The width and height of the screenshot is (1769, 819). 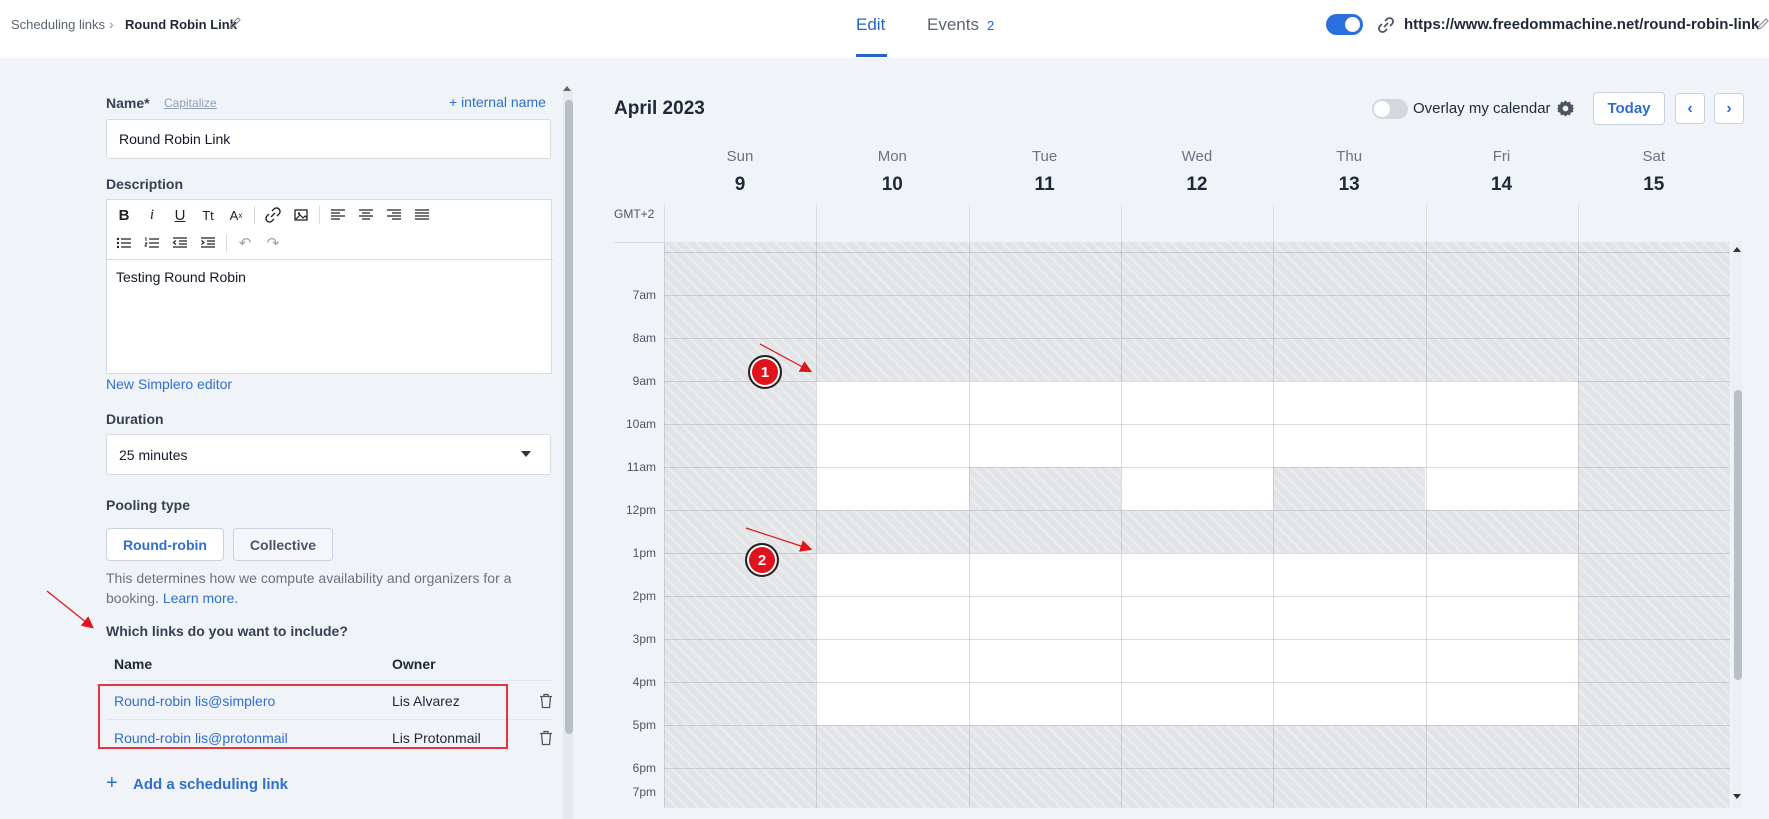 What do you see at coordinates (1349, 185) in the screenshot?
I see `day-number: 13` at bounding box center [1349, 185].